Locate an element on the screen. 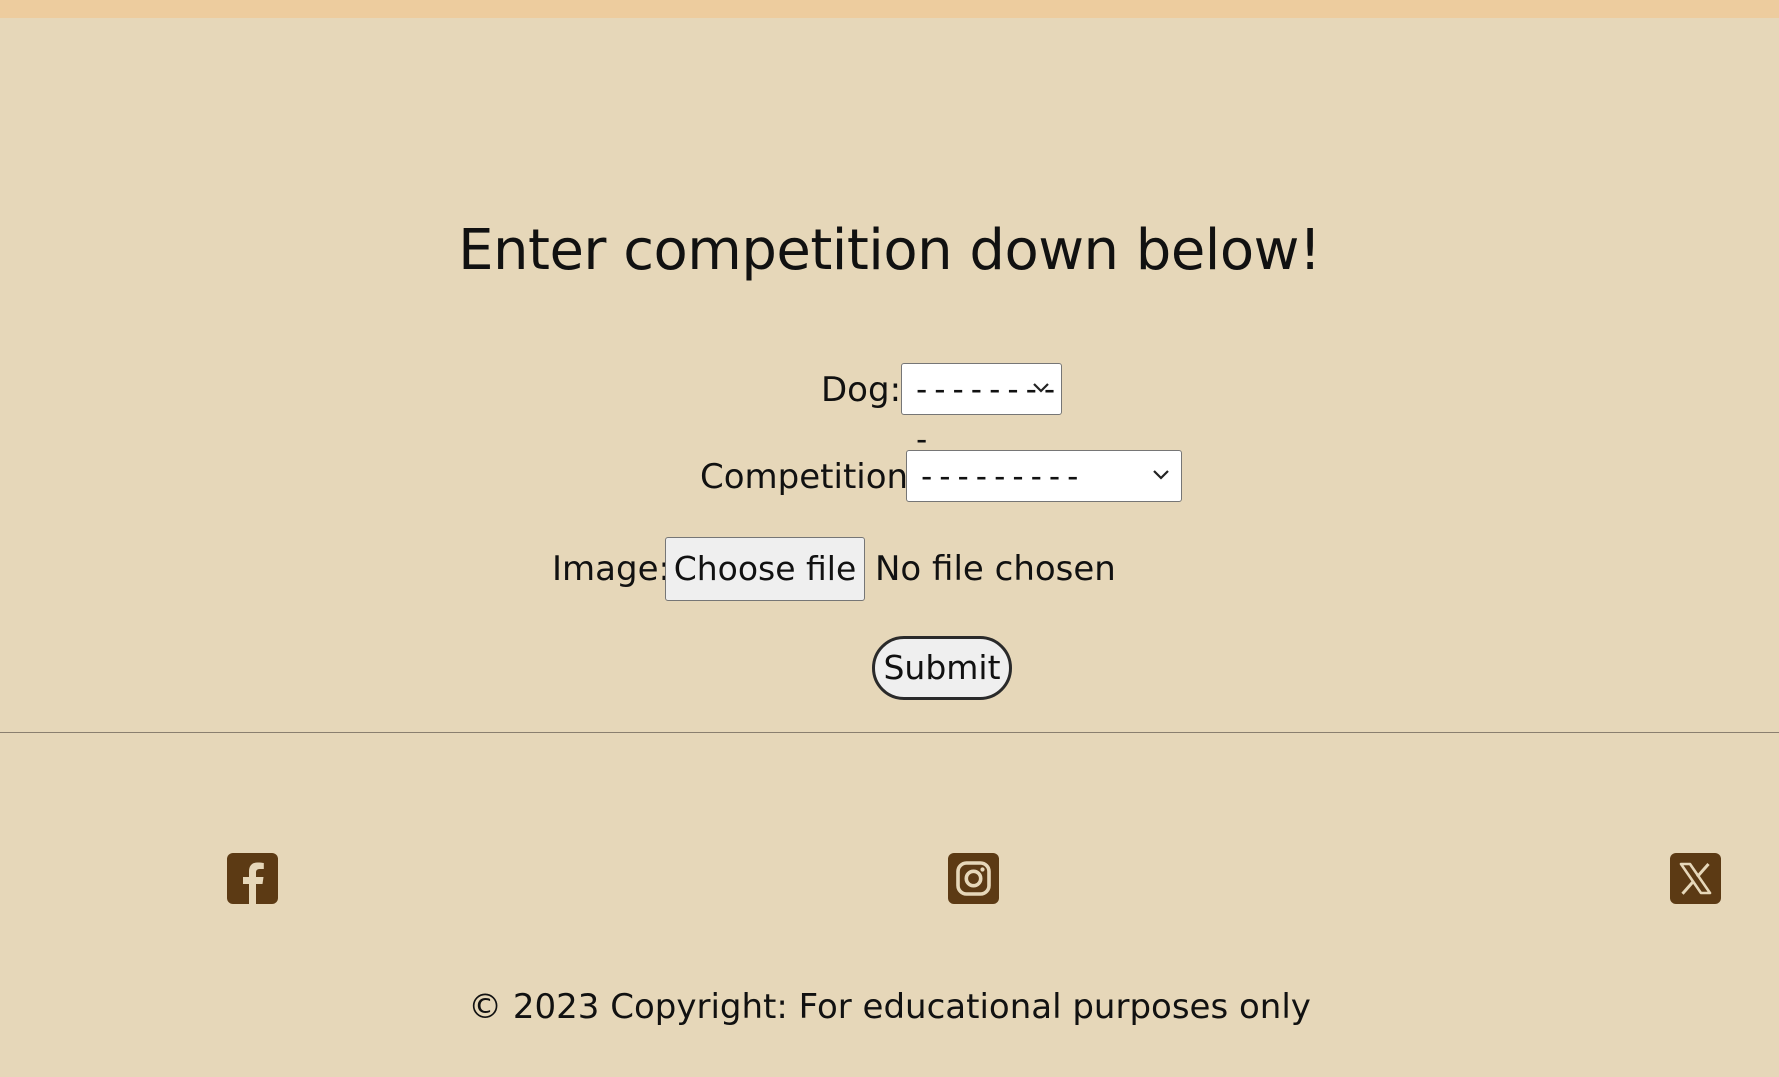 This screenshot has width=1779, height=1077. footer-divider is located at coordinates (889, 732).